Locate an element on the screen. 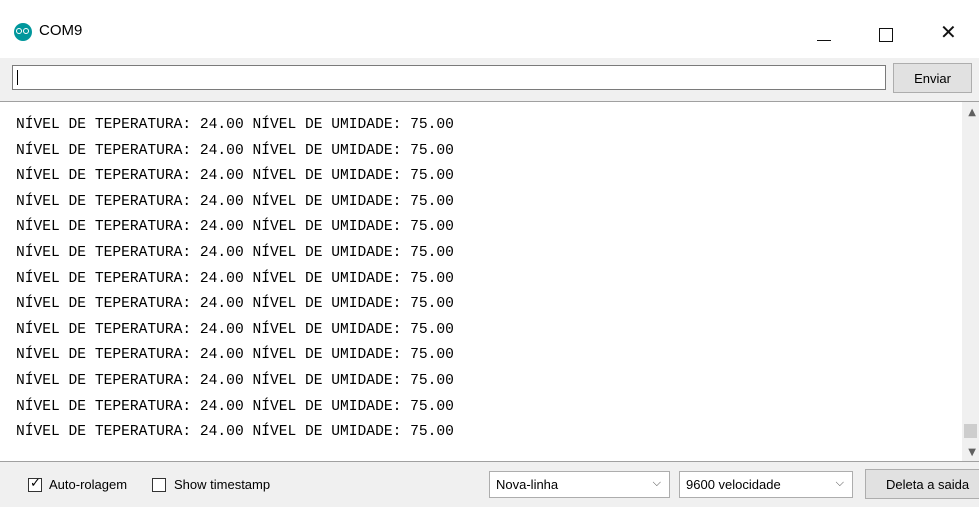 The height and width of the screenshot is (507, 979). clear-output-button: Deleta a saida is located at coordinates (922, 484).